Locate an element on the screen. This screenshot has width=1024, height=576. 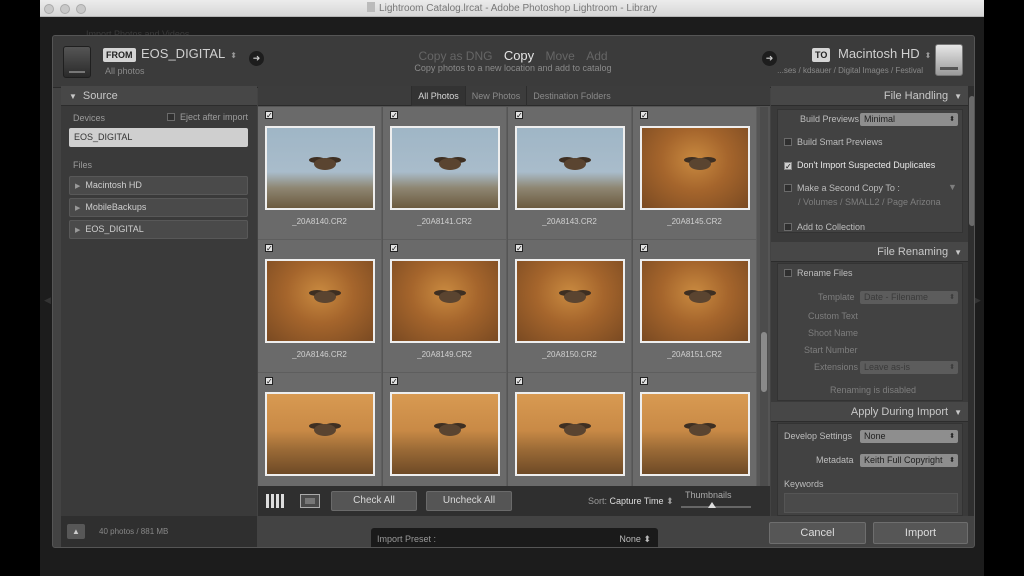
photo-cell: ✓ _20A8145.CR2 is located at coordinates (695, 173).